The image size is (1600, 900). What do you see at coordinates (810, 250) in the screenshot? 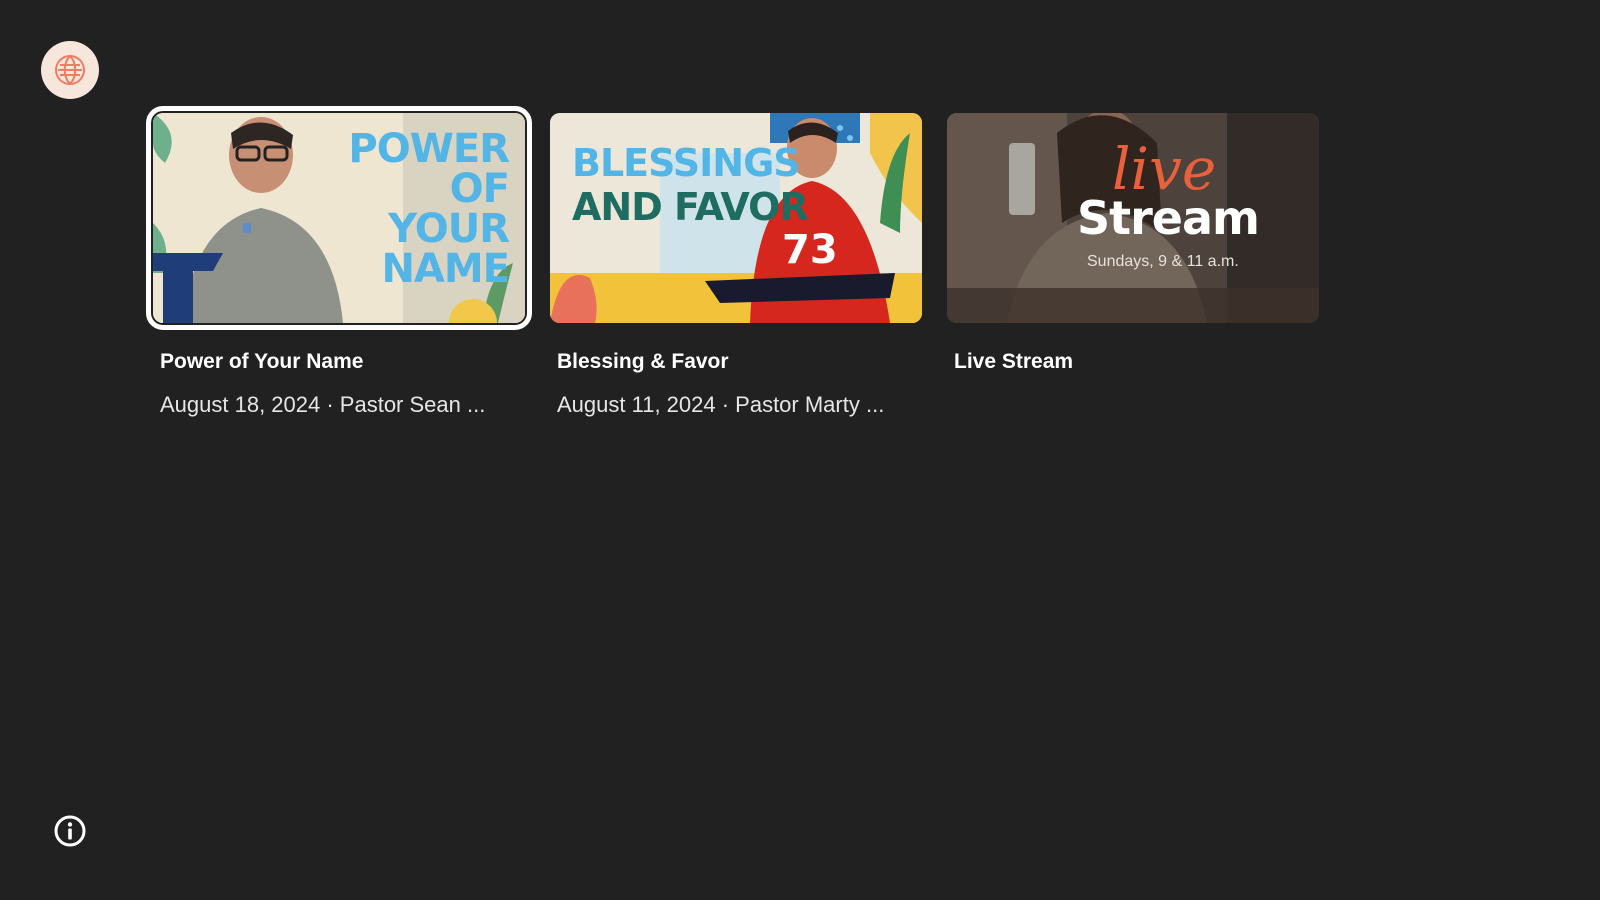
I see `jersey-number: 73` at bounding box center [810, 250].